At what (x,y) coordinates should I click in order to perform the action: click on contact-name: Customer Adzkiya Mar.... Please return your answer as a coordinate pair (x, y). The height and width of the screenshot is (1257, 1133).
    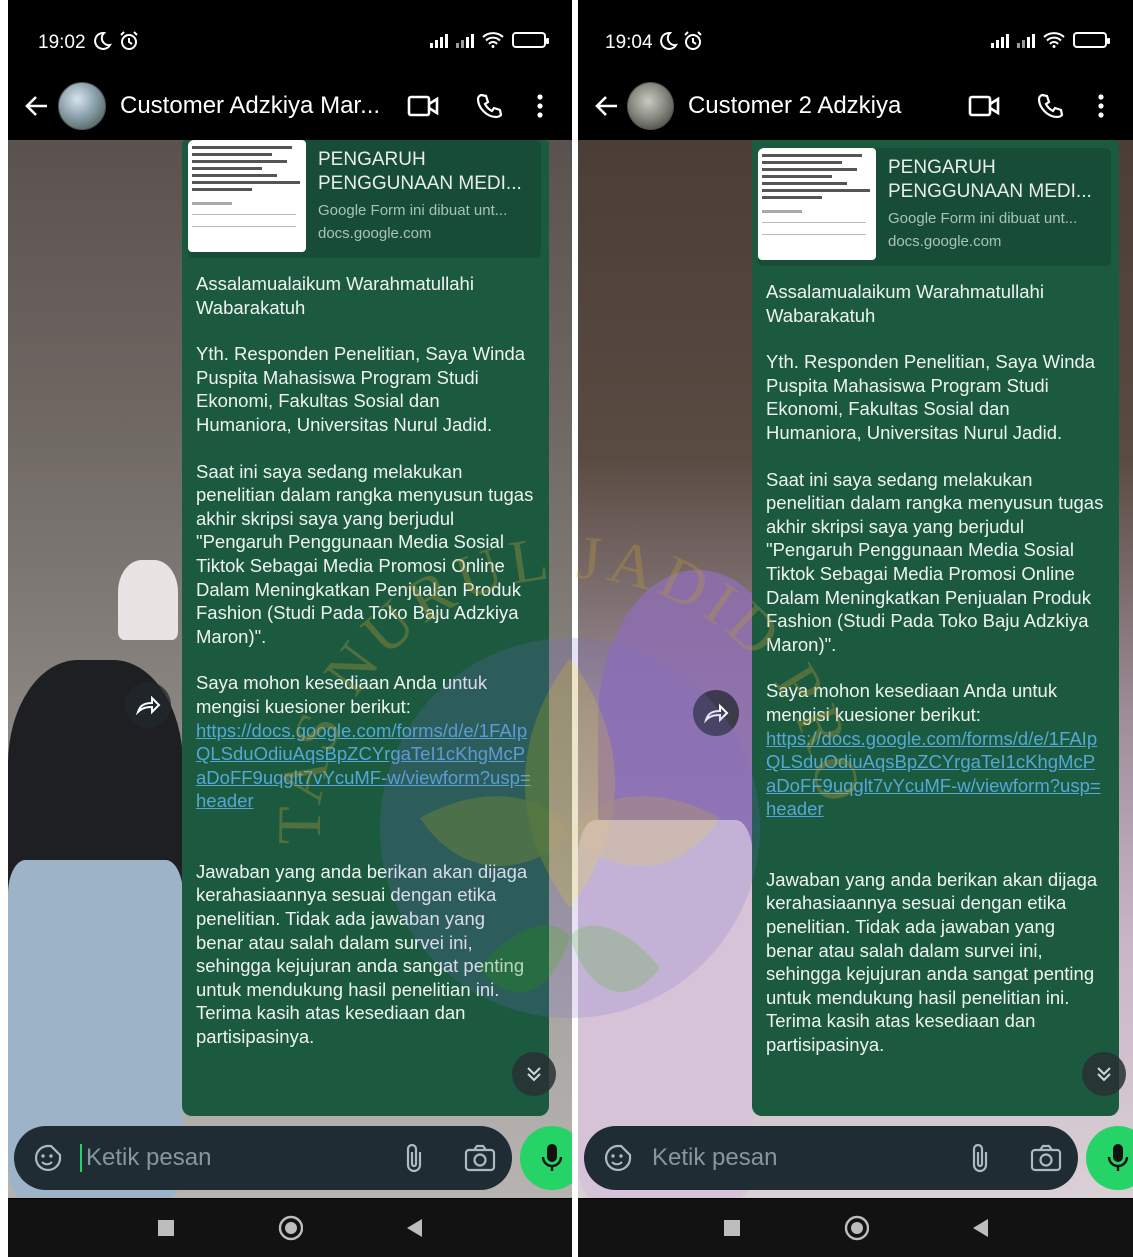
    Looking at the image, I should click on (255, 106).